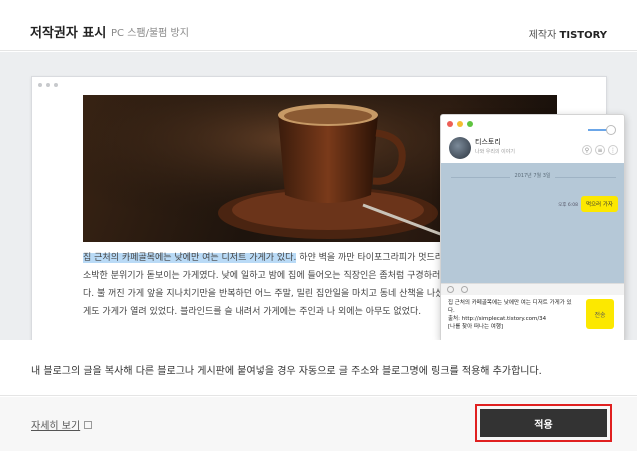  I want to click on learn-more-link: 자세히 보기, so click(62, 424).